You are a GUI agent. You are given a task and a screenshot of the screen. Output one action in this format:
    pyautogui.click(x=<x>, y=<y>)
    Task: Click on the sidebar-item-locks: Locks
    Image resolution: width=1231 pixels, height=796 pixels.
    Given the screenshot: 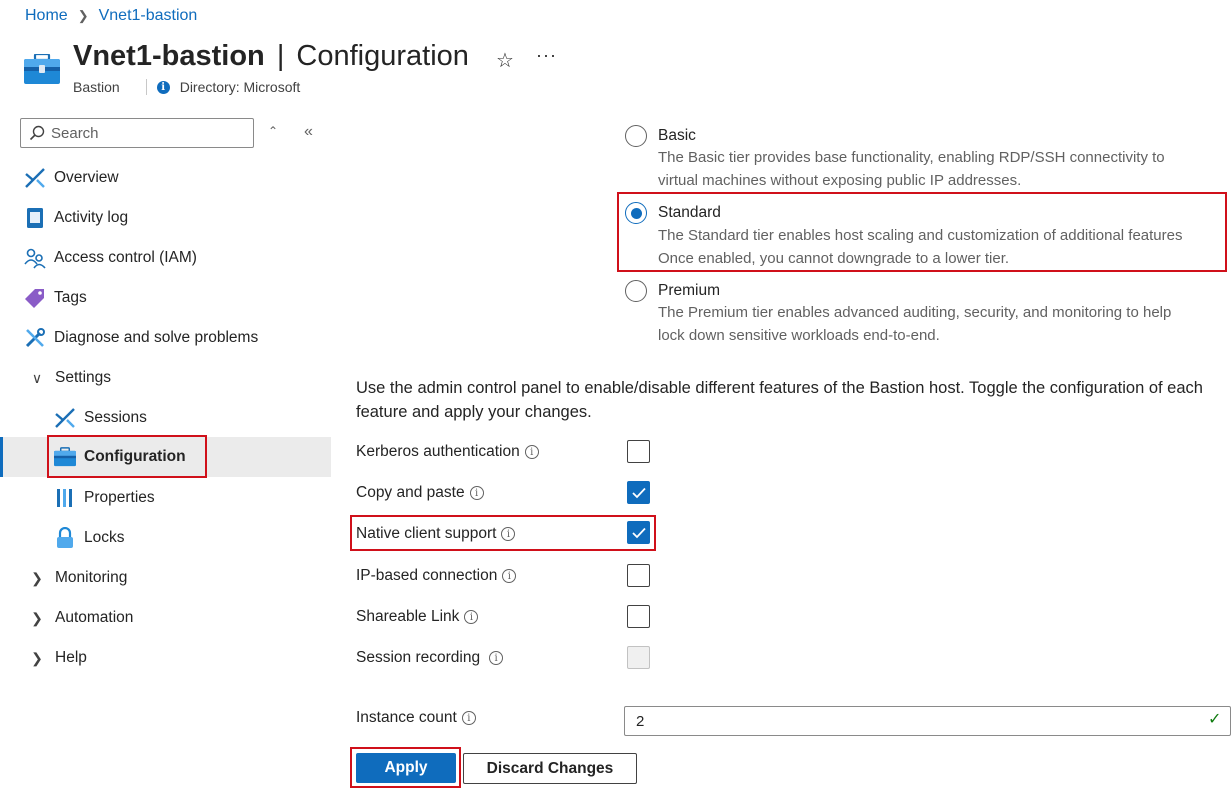 What is the action you would take?
    pyautogui.click(x=165, y=538)
    